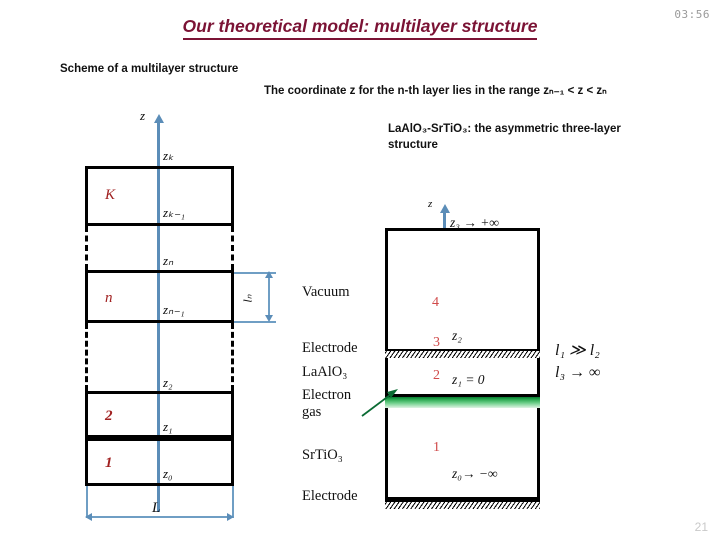 Image resolution: width=720 pixels, height=540 pixels. What do you see at coordinates (430, 204) in the screenshot?
I see `z-axis-label-right: z` at bounding box center [430, 204].